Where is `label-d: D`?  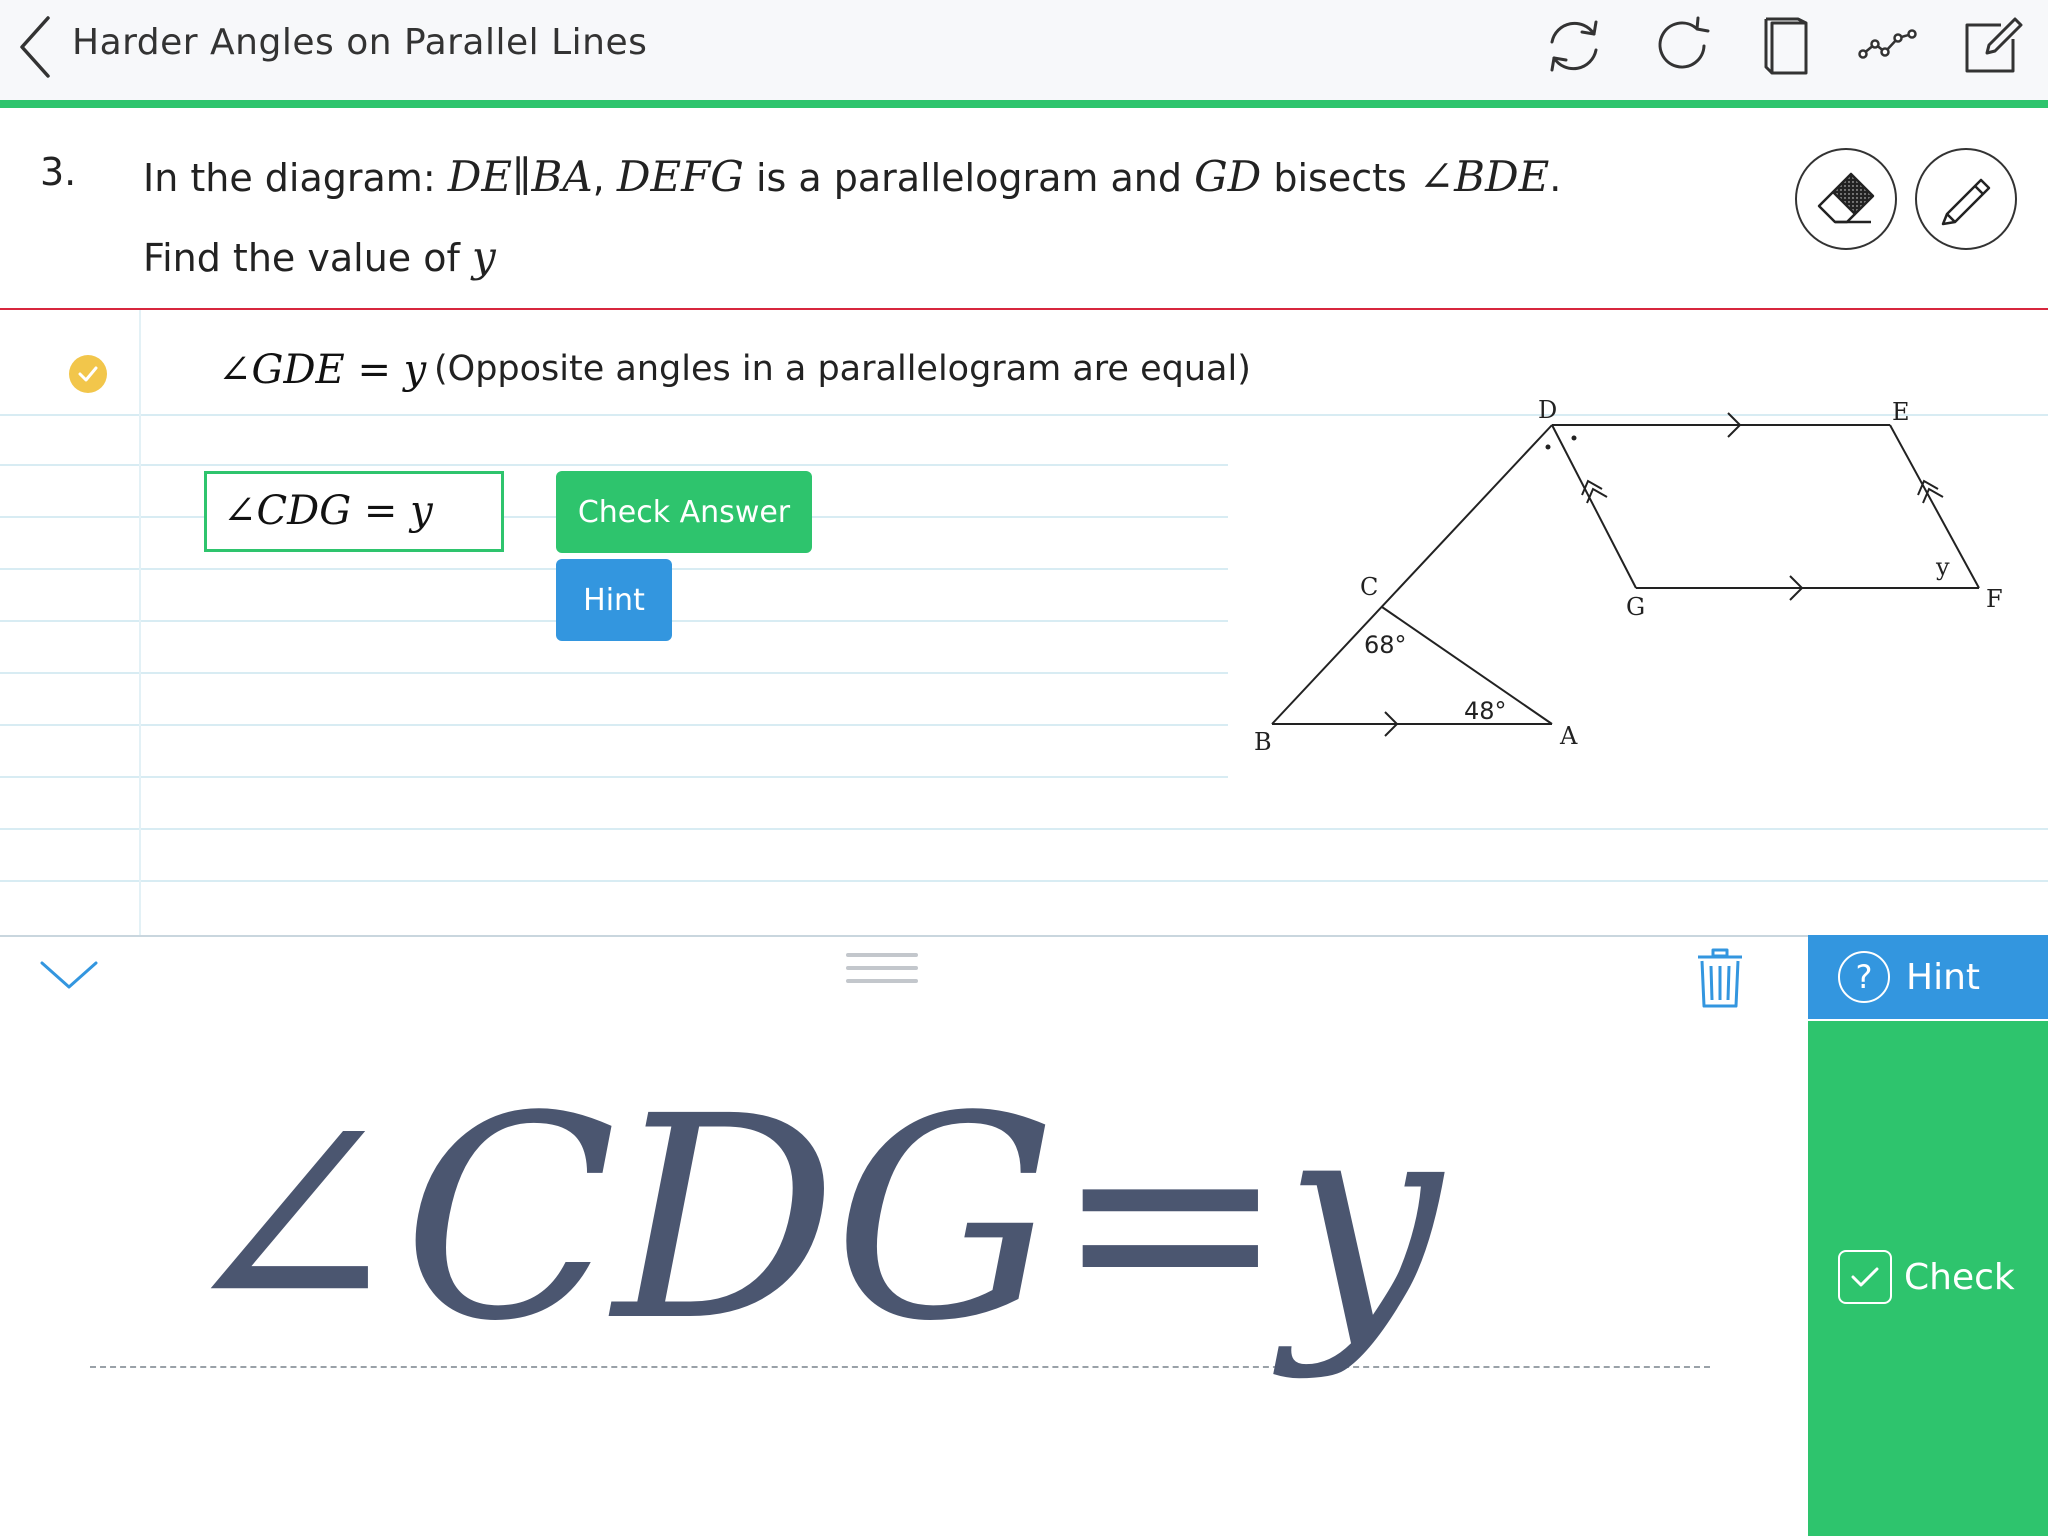
label-d: D is located at coordinates (1547, 410).